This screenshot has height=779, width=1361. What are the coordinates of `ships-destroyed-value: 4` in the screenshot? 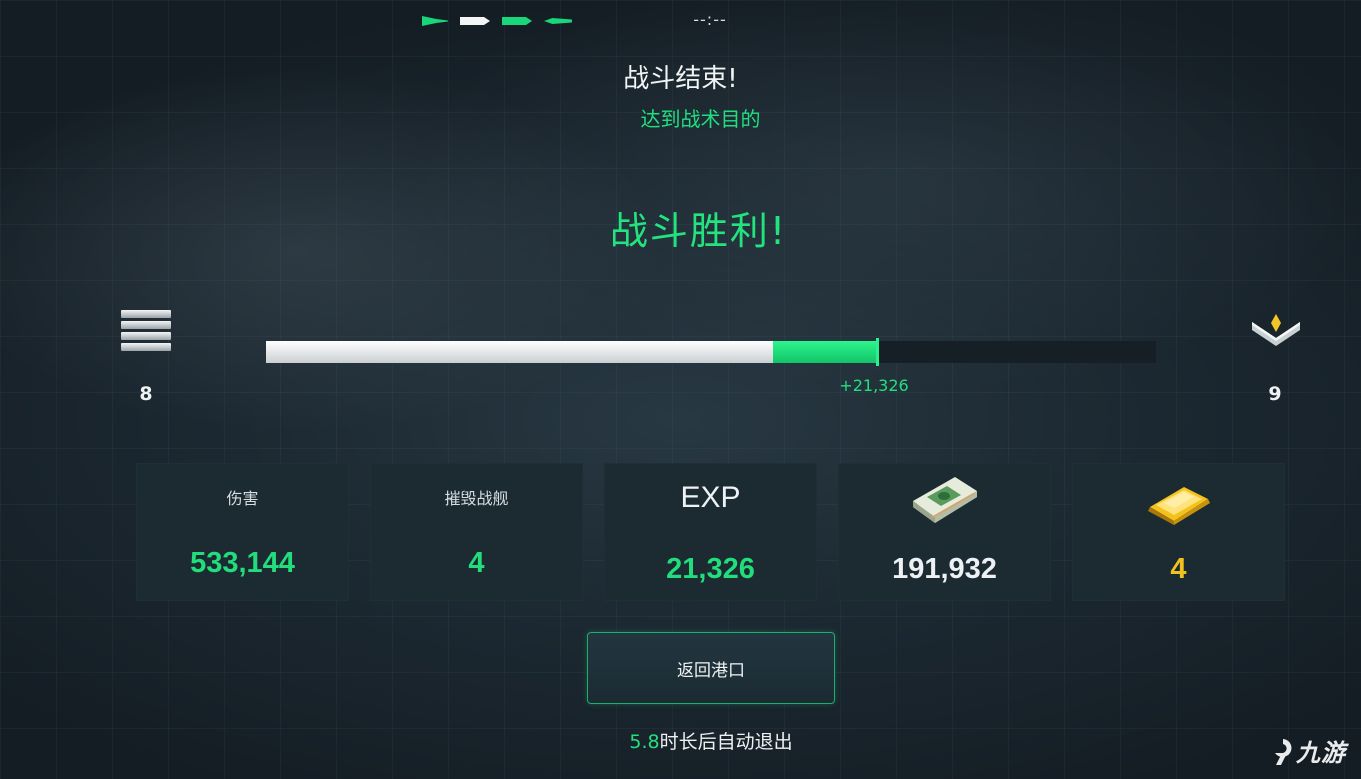 It's located at (476, 563).